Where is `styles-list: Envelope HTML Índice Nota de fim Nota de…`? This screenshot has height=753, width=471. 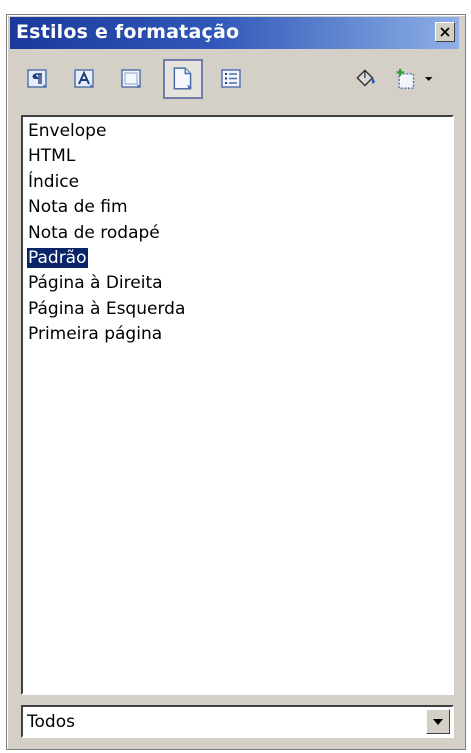 styles-list: Envelope HTML Índice Nota de fim Nota de… is located at coordinates (106, 233).